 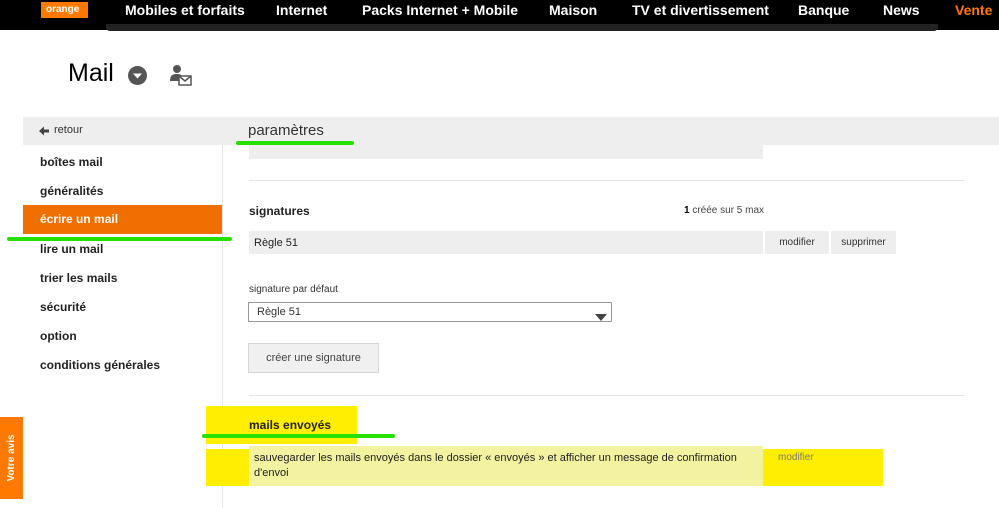 What do you see at coordinates (823, 10) in the screenshot?
I see `nav-banque: Banque` at bounding box center [823, 10].